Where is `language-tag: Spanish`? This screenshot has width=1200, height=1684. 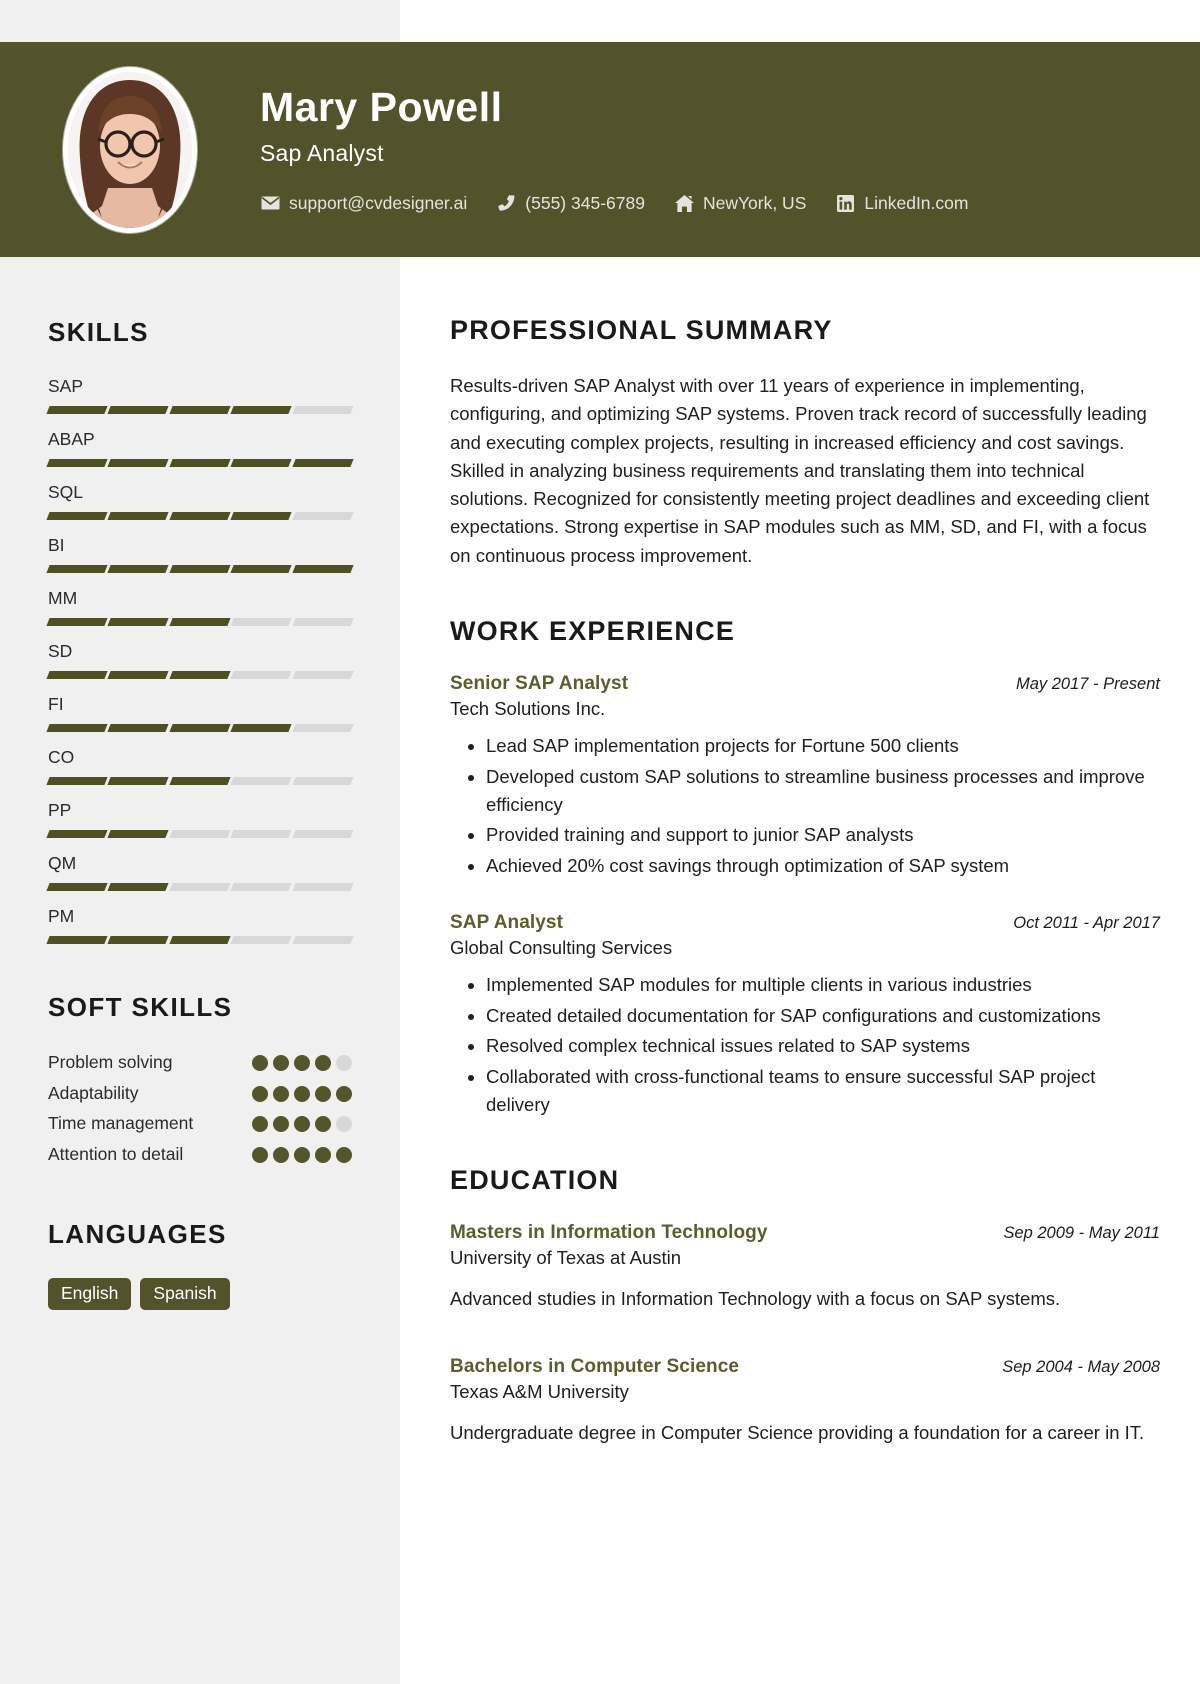
language-tag: Spanish is located at coordinates (185, 1293).